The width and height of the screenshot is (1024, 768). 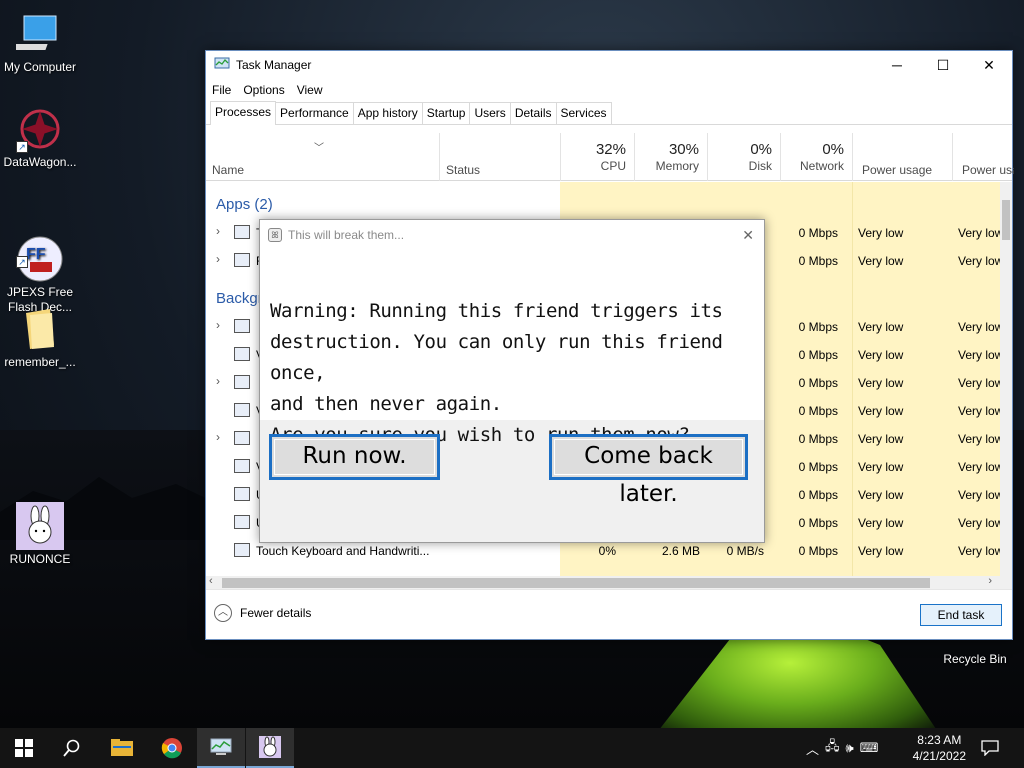 What do you see at coordinates (961, 615) in the screenshot?
I see `end-task-button: End task` at bounding box center [961, 615].